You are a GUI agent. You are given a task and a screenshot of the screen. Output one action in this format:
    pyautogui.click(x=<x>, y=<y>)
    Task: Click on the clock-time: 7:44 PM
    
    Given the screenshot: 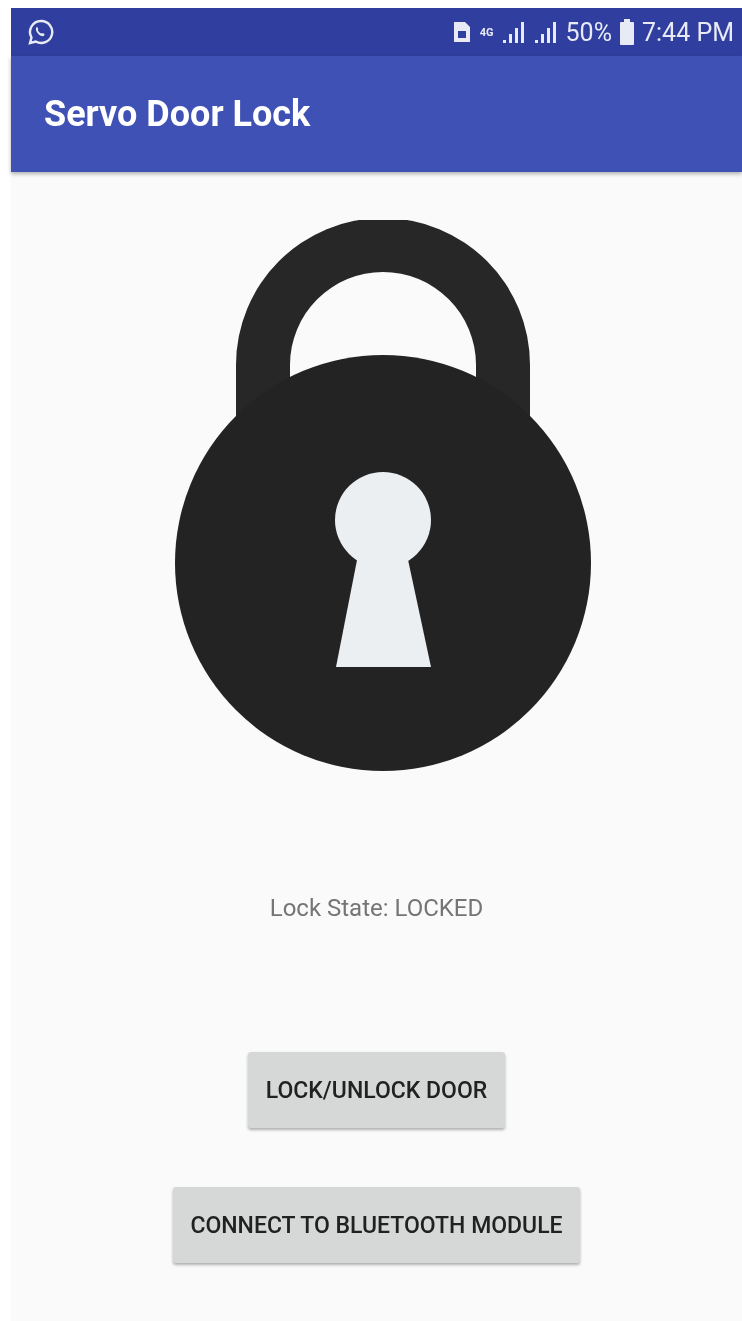 What is the action you would take?
    pyautogui.click(x=688, y=32)
    